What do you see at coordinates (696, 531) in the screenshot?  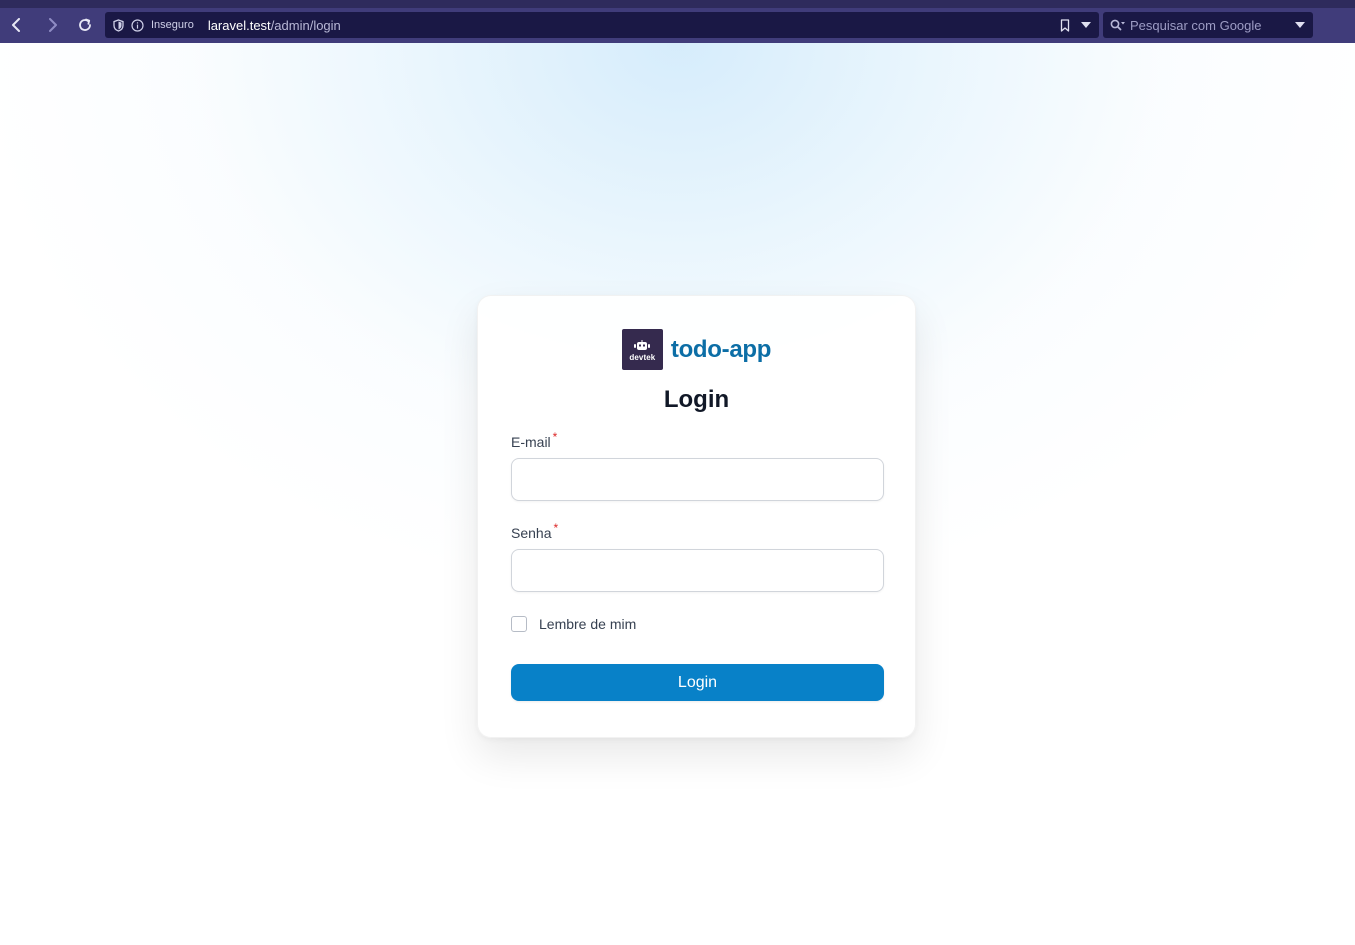 I see `password-label: Senha *` at bounding box center [696, 531].